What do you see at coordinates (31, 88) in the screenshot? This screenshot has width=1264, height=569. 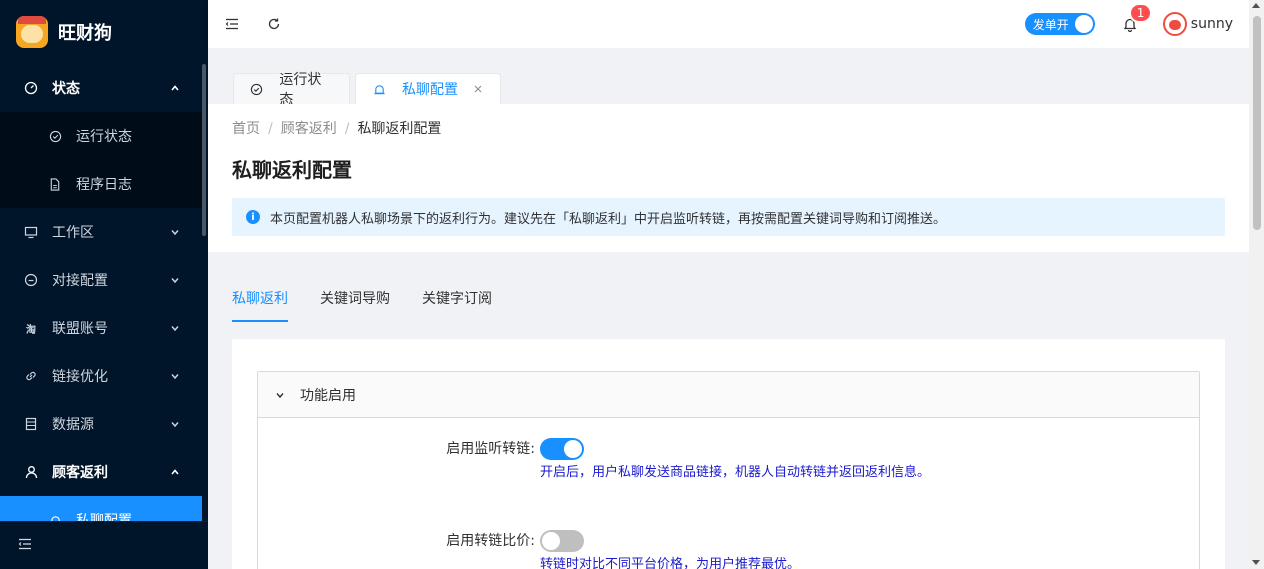 I see `dashboard-icon` at bounding box center [31, 88].